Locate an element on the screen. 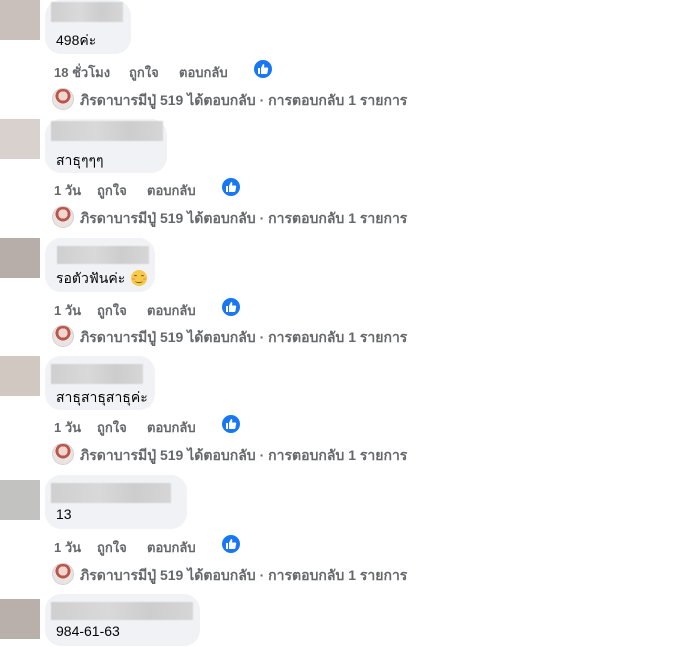 This screenshot has height=647, width=675. comment-bubble: 984-61-63 is located at coordinates (122, 620).